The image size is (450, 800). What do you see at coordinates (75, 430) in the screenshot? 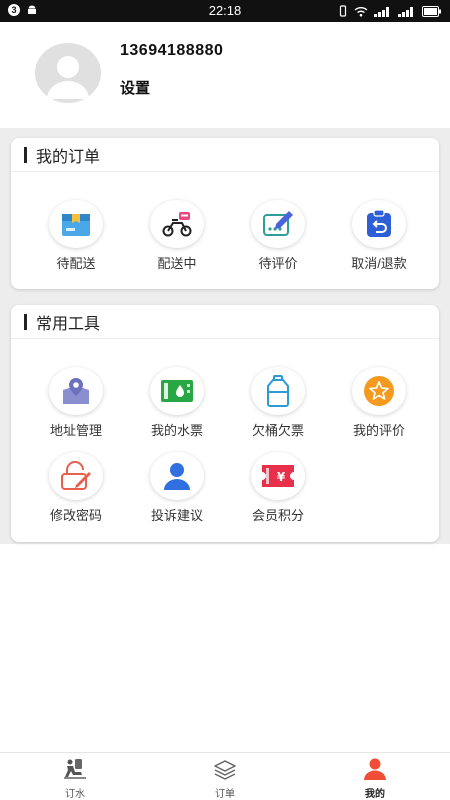
I see `grid-label: 地址管理` at bounding box center [75, 430].